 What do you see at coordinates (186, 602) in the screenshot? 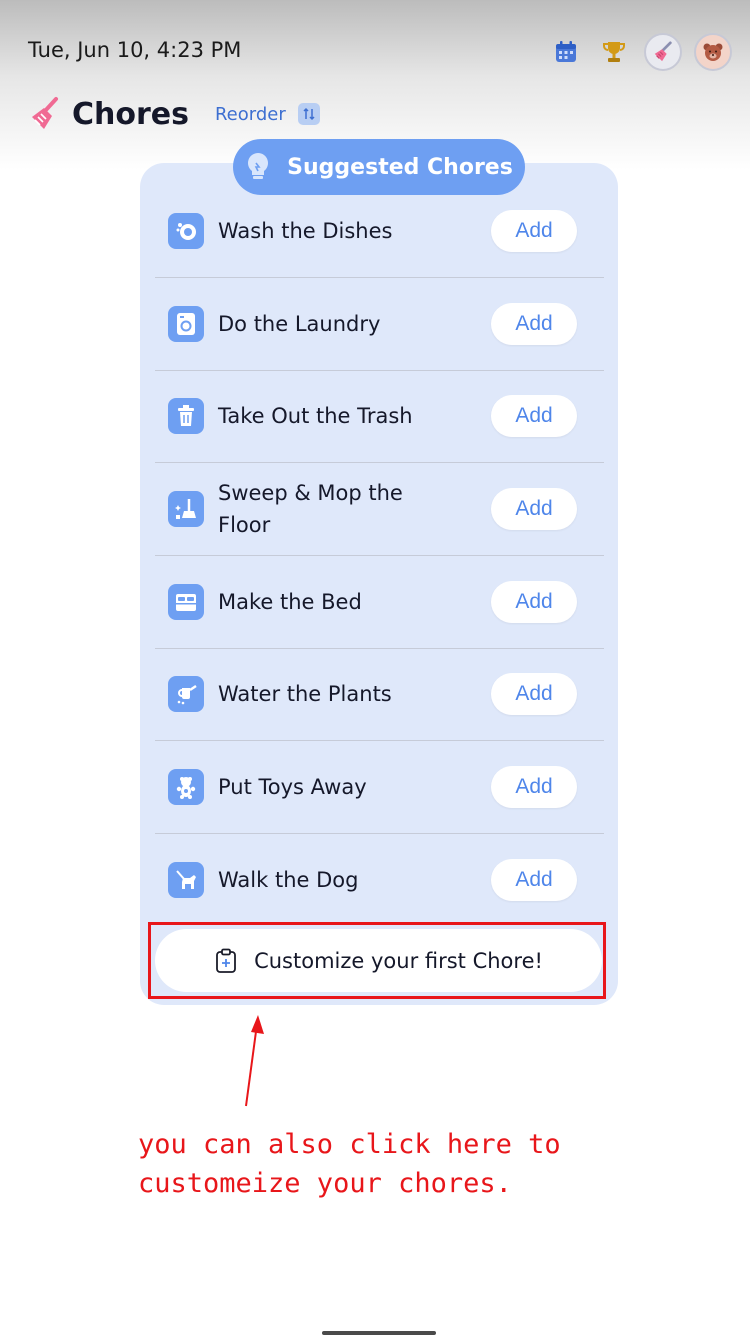
I see `bed-icon` at bounding box center [186, 602].